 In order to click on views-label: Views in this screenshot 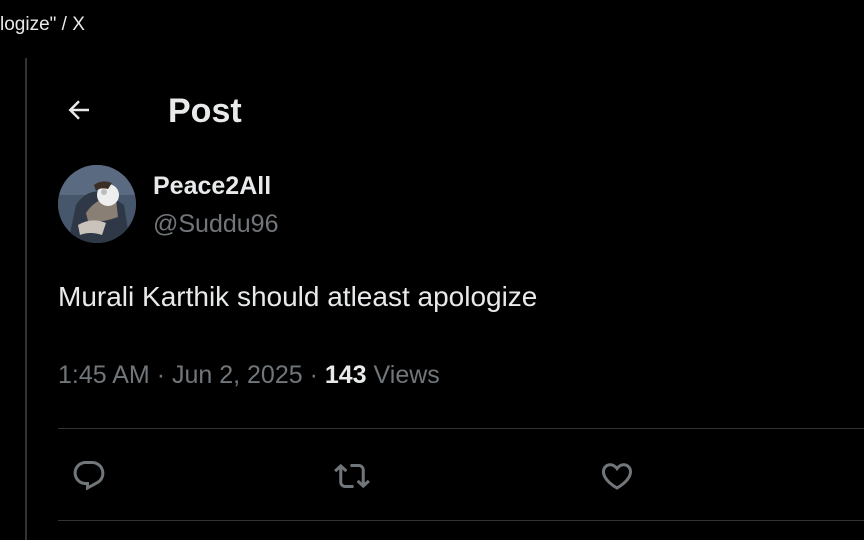, I will do `click(406, 375)`.